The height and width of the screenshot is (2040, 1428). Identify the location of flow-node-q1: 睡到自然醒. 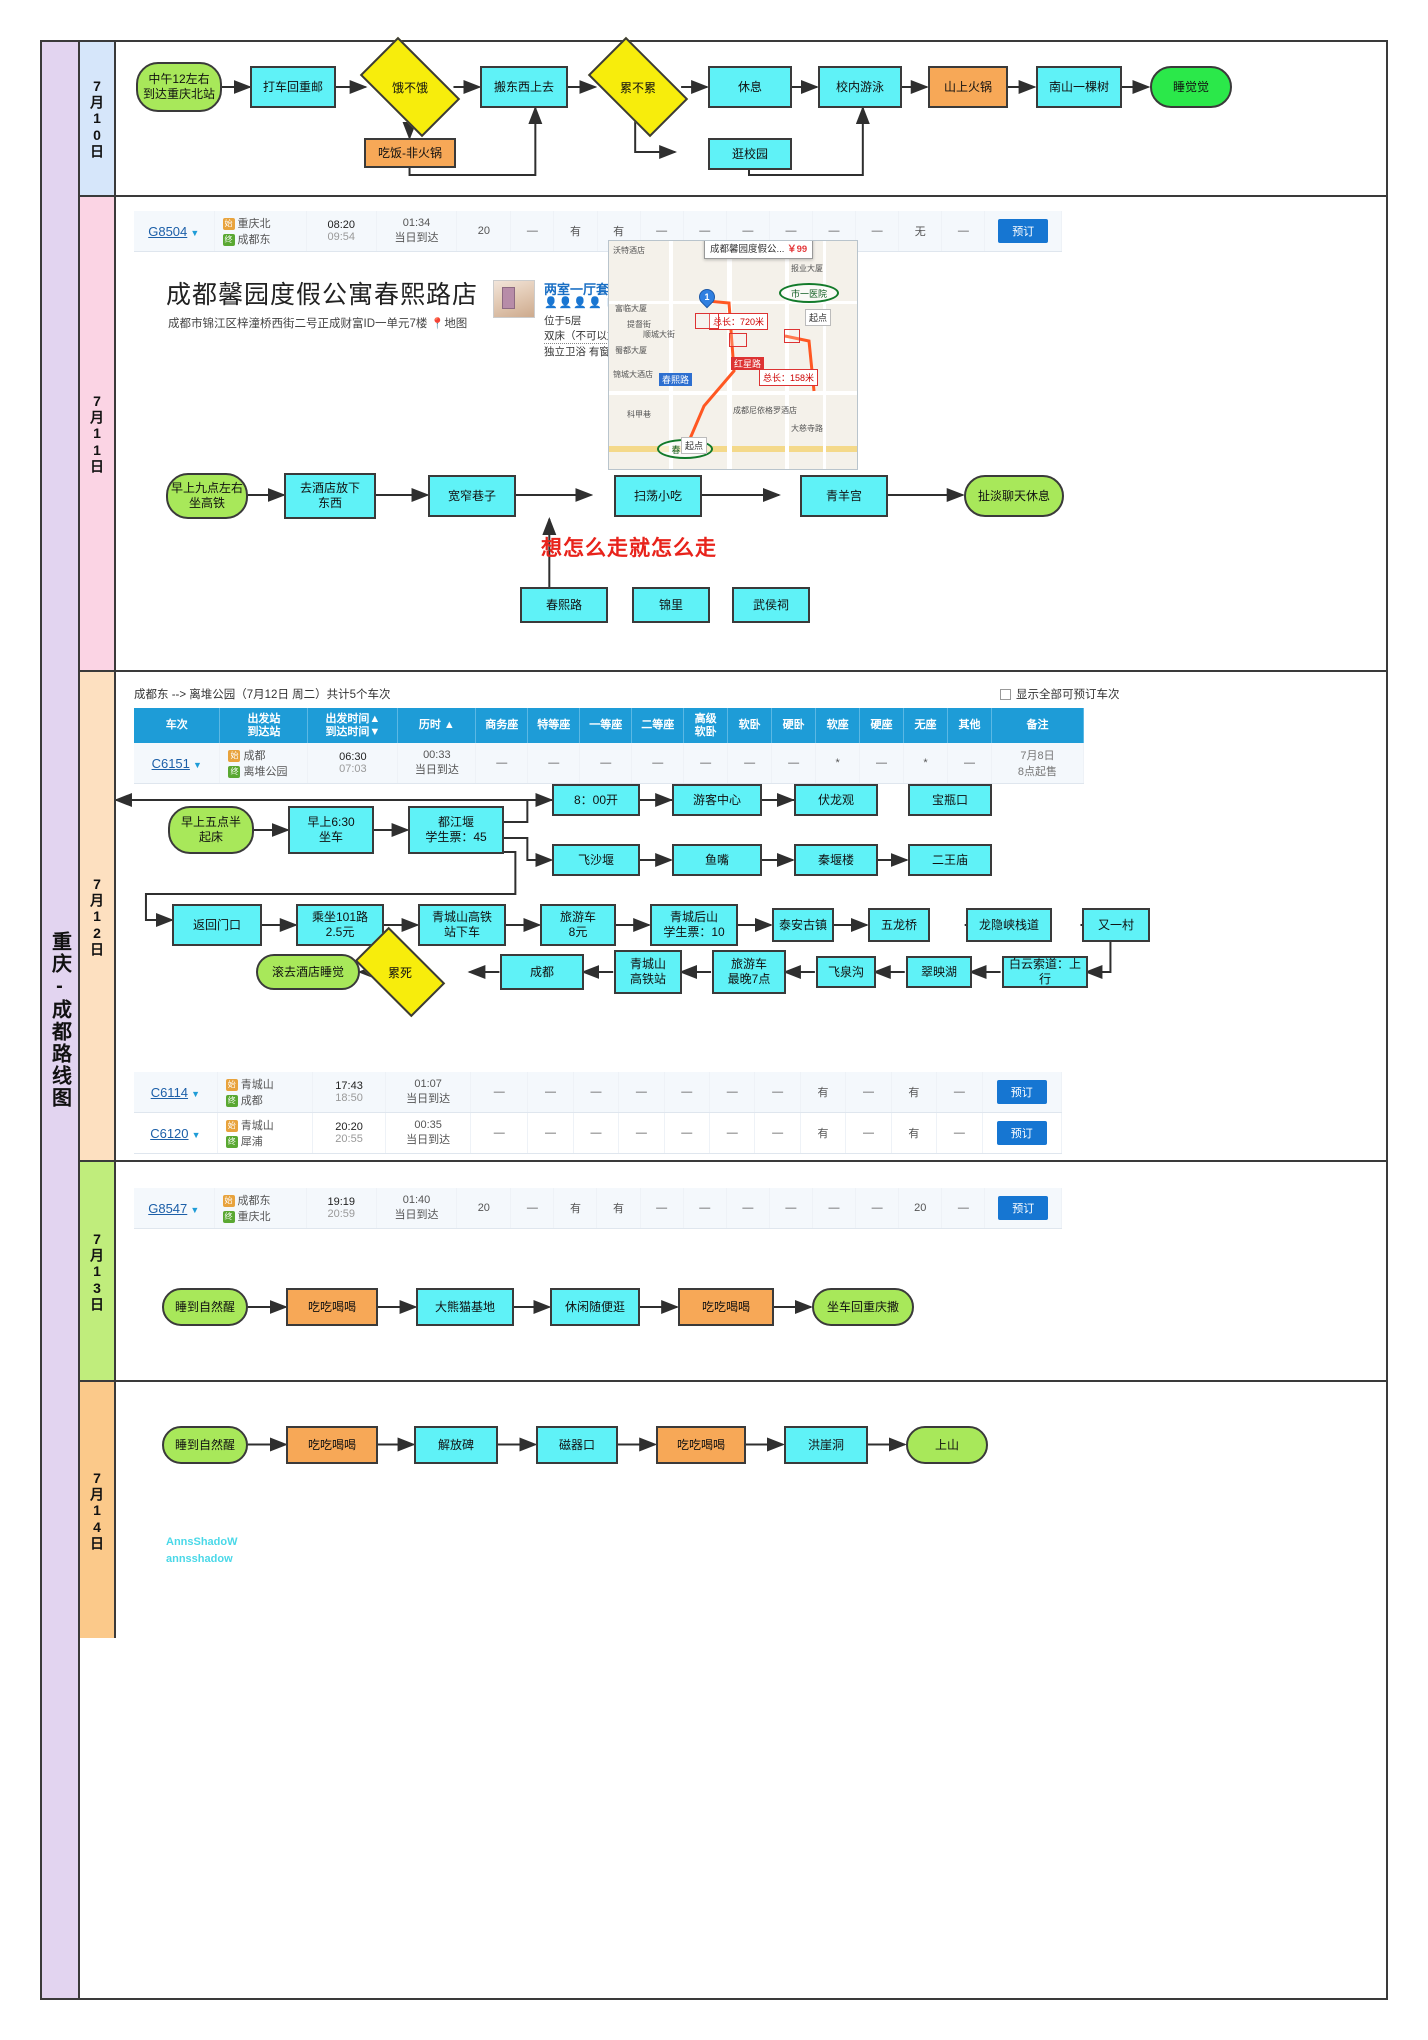
(205, 1307).